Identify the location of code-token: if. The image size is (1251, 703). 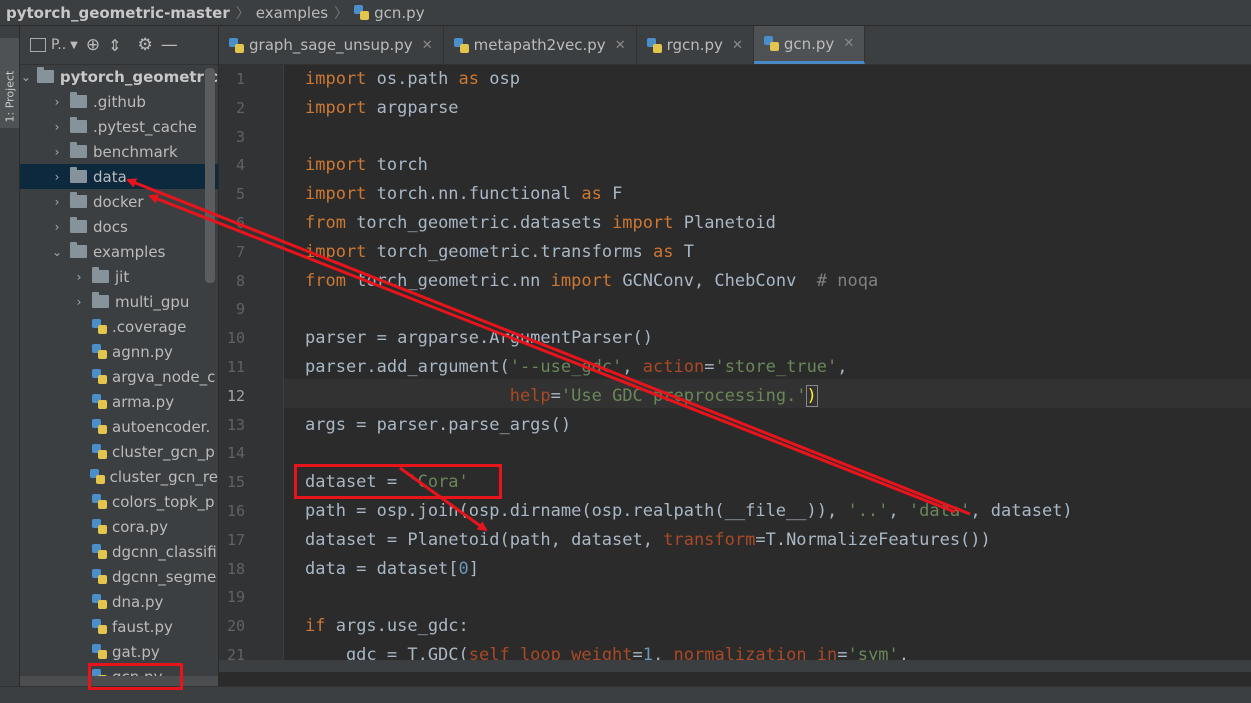
(315, 626).